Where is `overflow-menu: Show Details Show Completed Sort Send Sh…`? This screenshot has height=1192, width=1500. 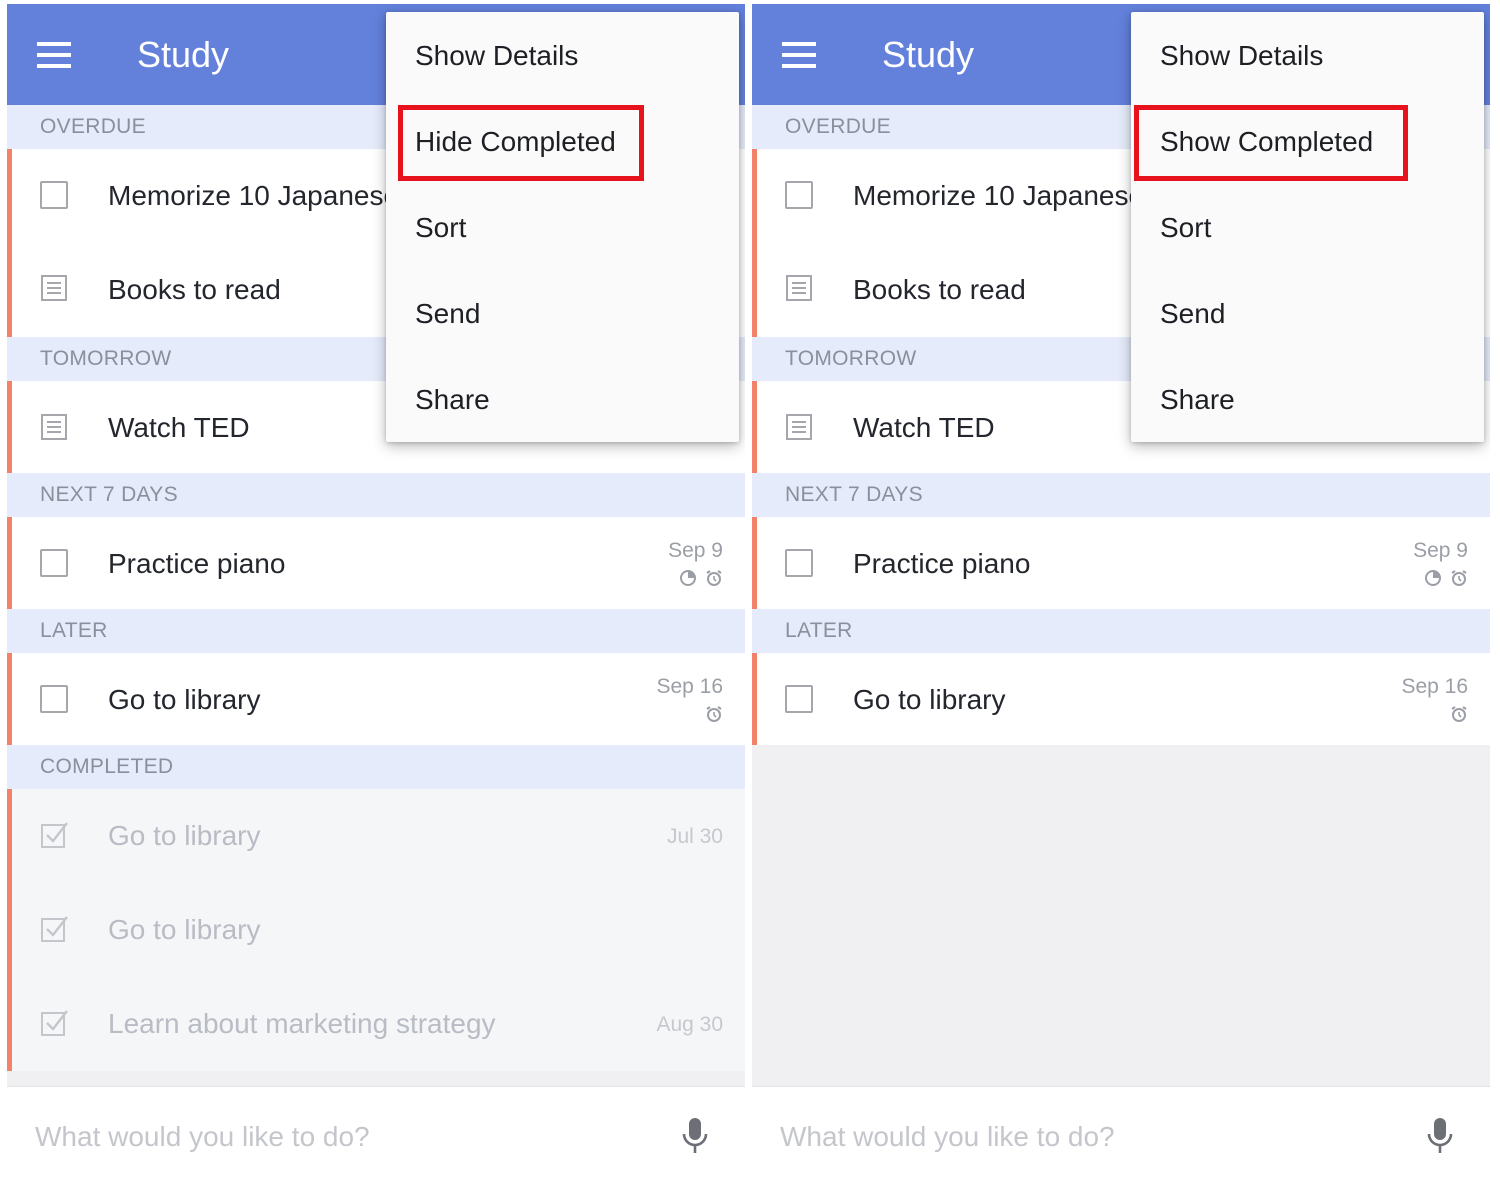
overflow-menu: Show Details Show Completed Sort Send Sh… is located at coordinates (1307, 227).